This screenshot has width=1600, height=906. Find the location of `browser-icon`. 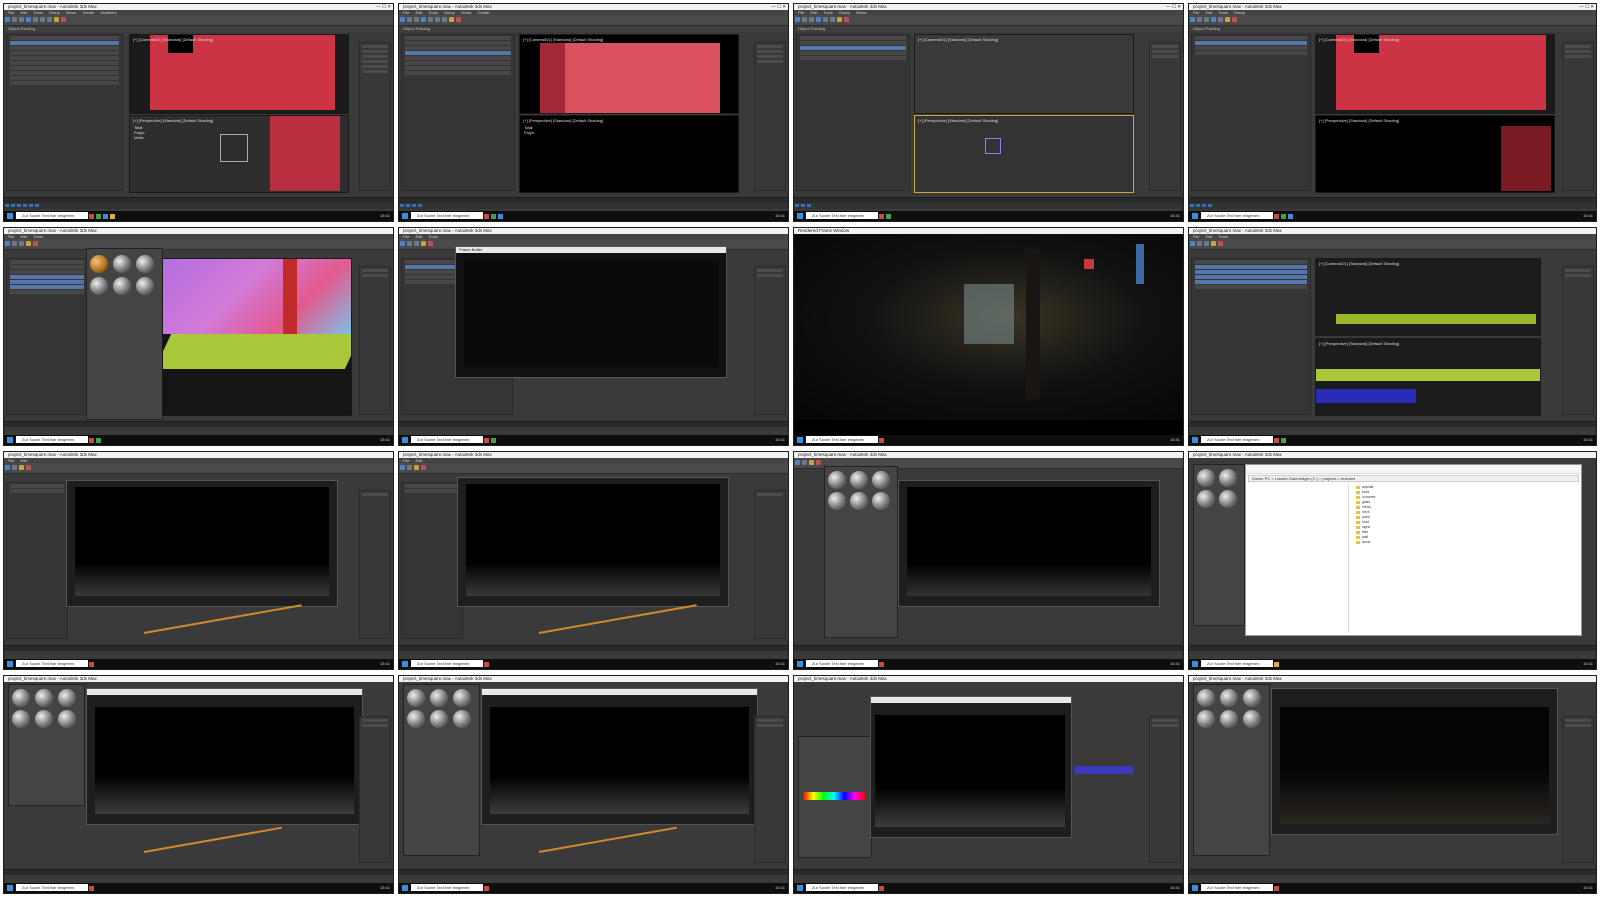

browser-icon is located at coordinates (105, 216).